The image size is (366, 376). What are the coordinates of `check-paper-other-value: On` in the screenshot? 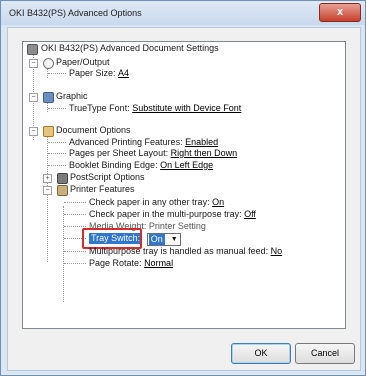 It's located at (218, 202).